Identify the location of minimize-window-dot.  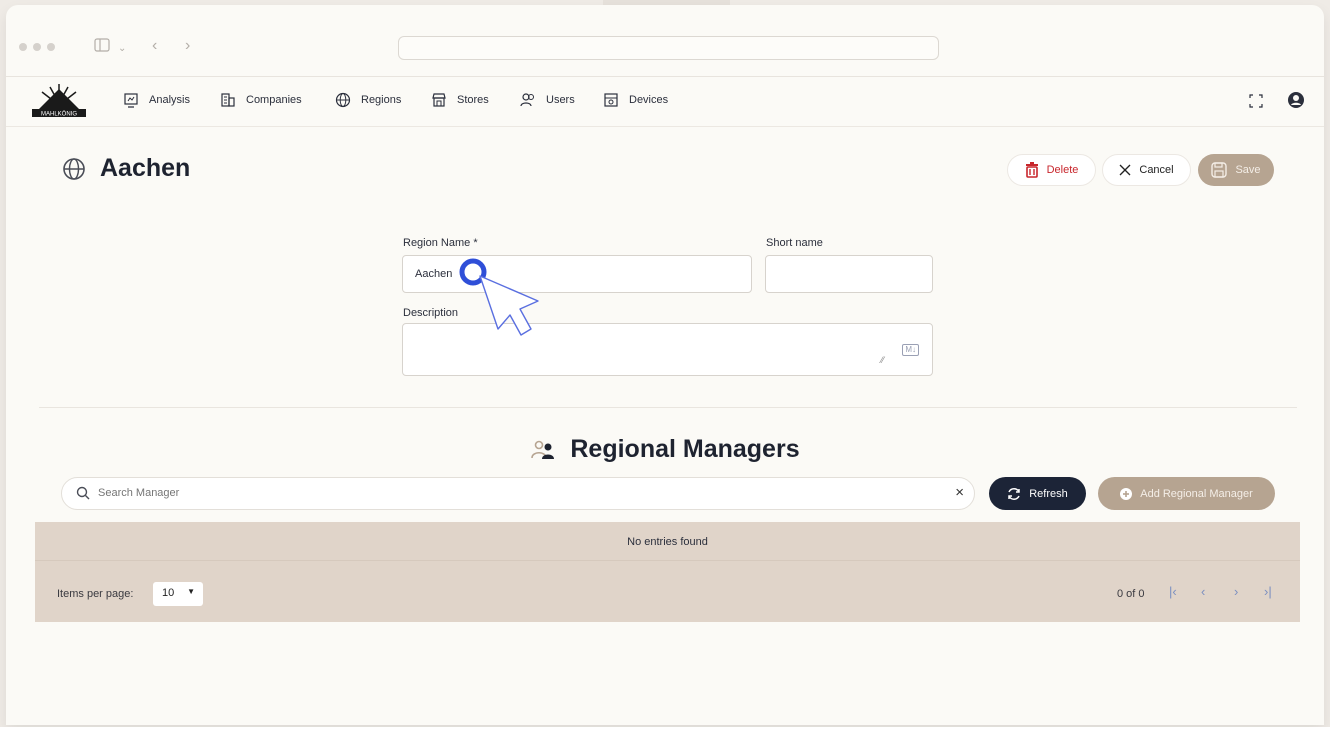
(37, 47).